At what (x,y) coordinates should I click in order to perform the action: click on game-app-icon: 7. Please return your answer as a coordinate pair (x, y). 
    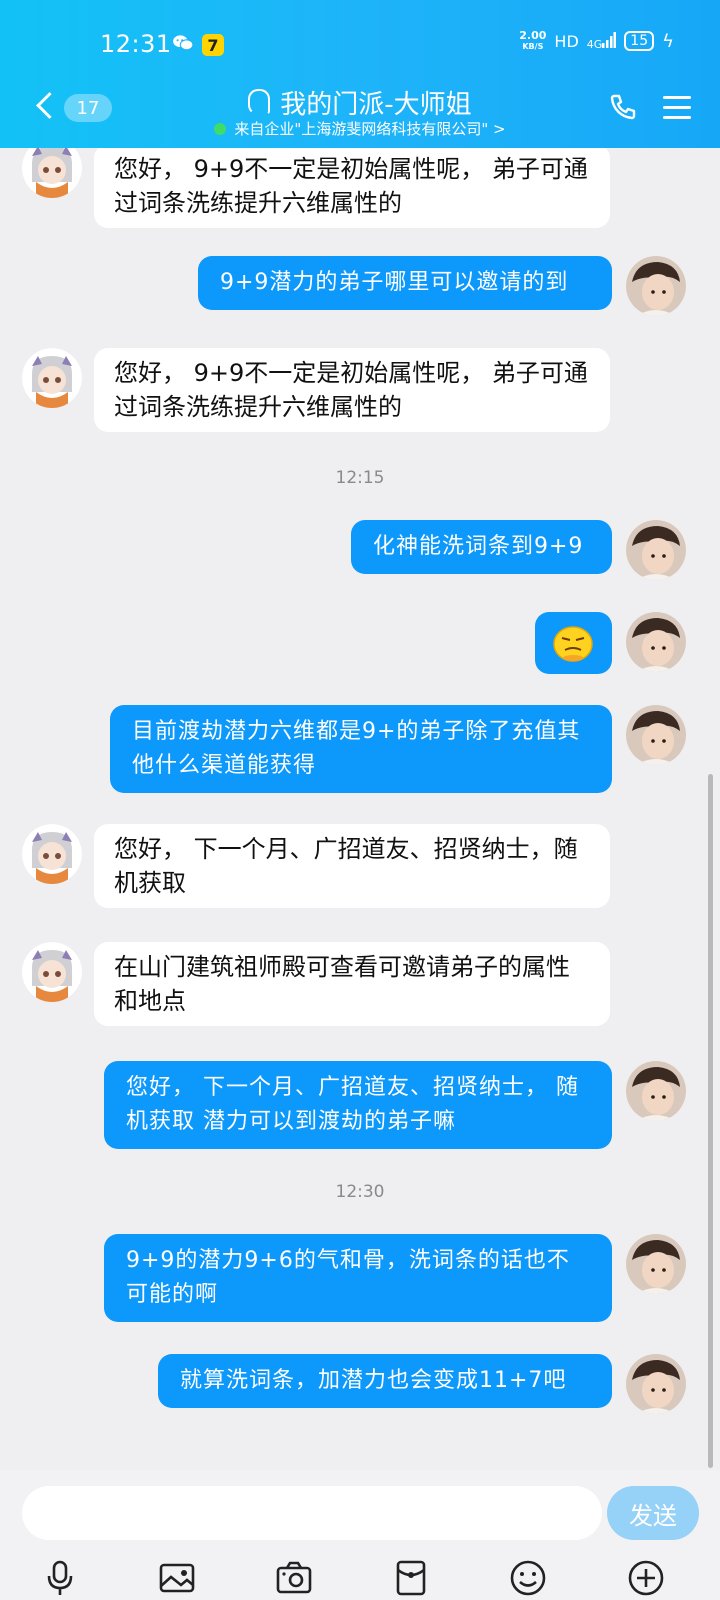
    Looking at the image, I should click on (213, 45).